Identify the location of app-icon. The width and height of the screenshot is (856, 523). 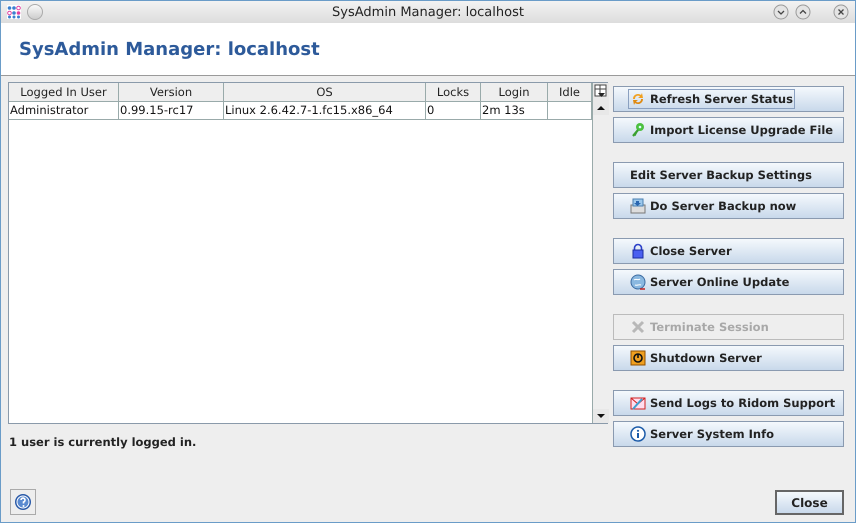
(14, 12).